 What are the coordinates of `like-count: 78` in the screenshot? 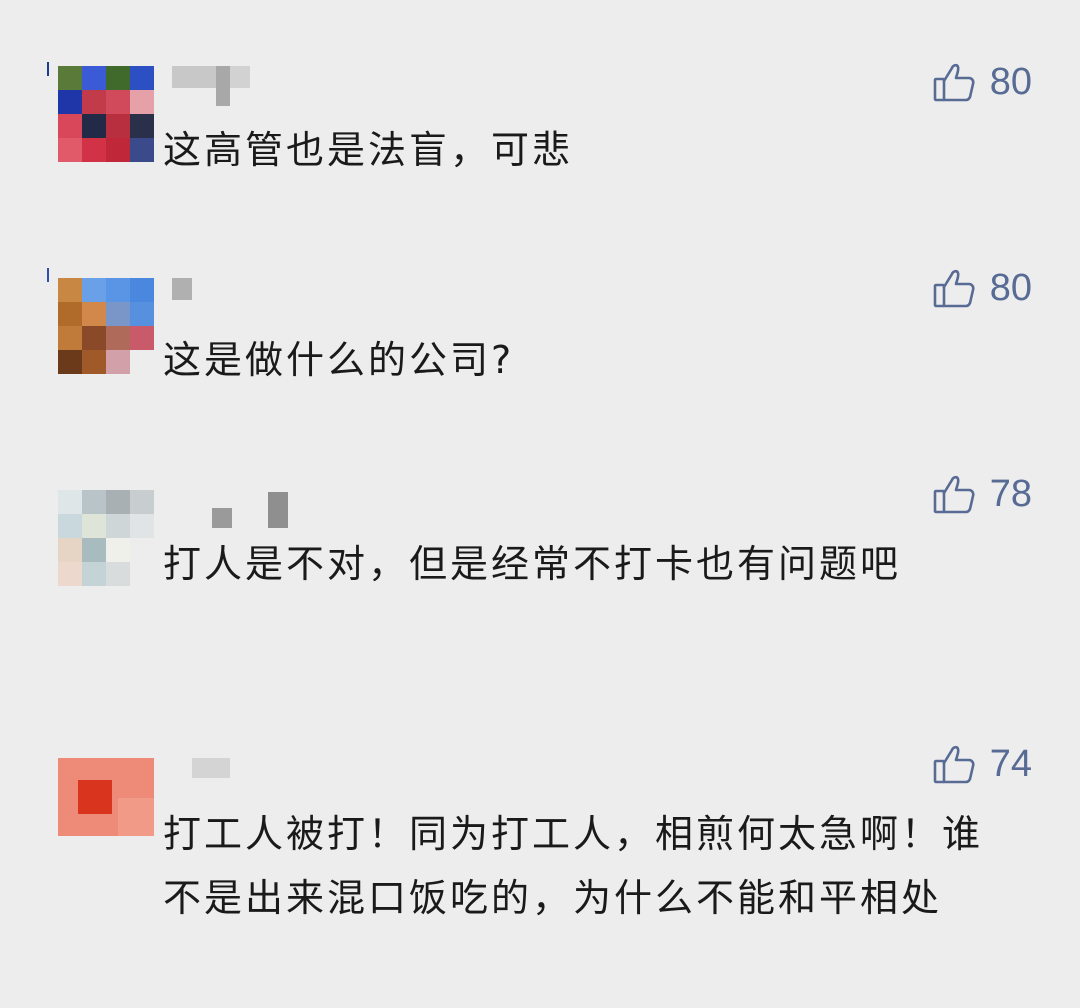 It's located at (1010, 494).